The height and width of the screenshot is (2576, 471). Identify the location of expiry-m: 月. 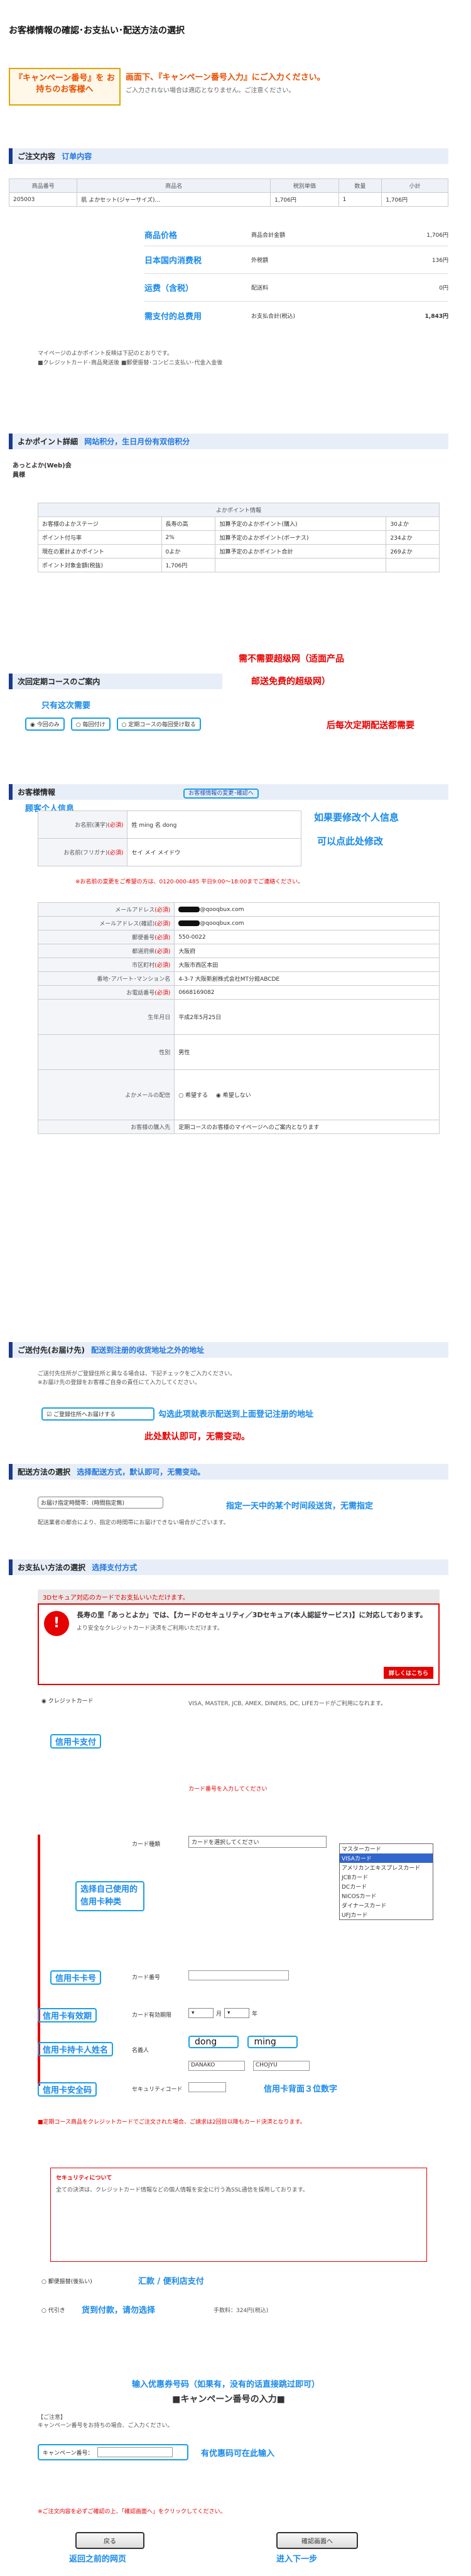
(219, 2014).